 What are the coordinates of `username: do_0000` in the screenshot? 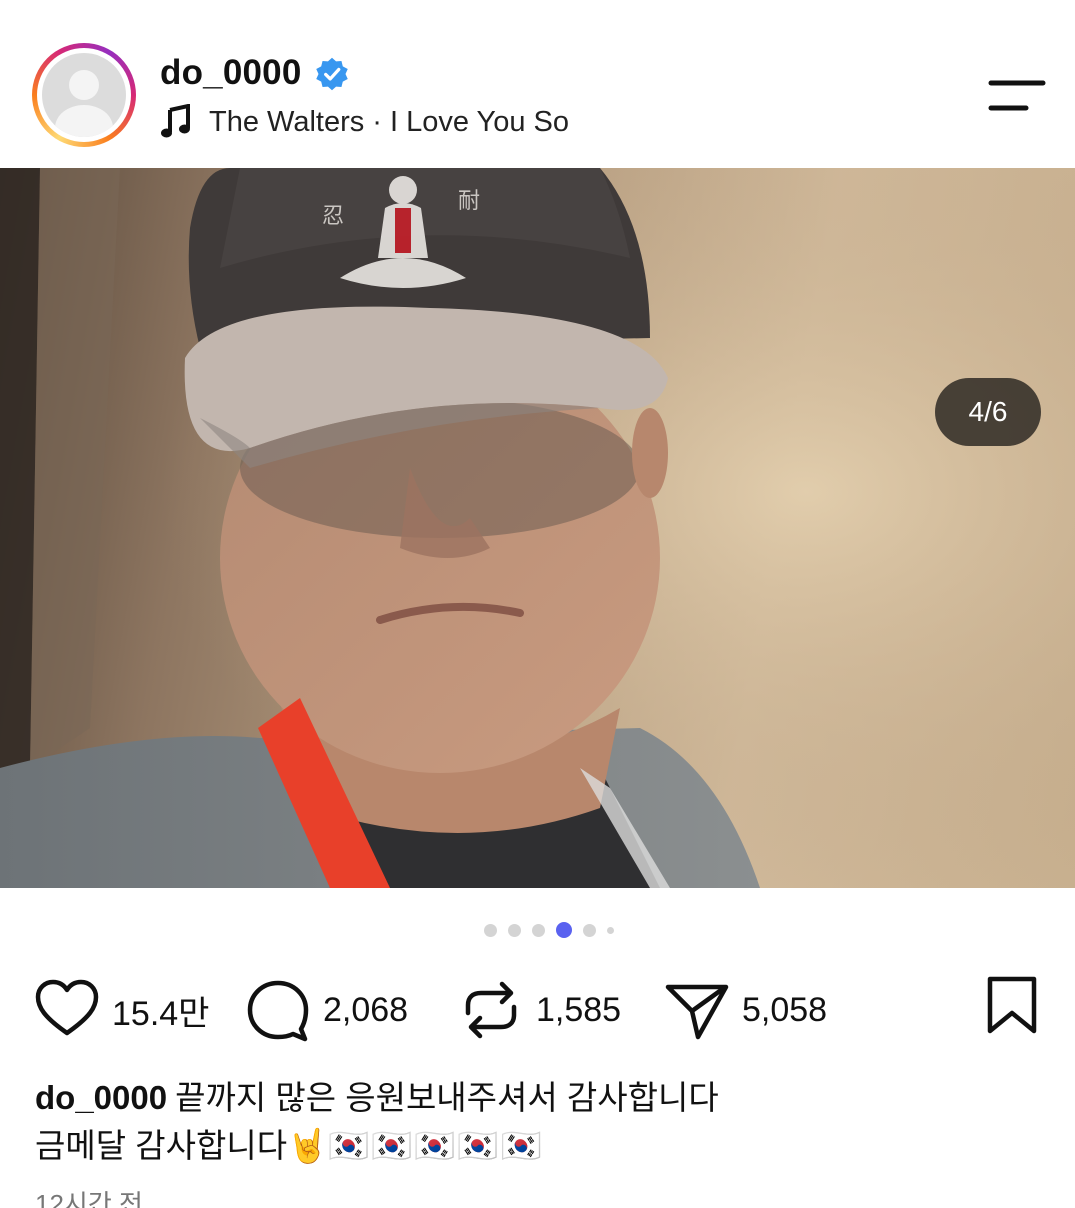 It's located at (231, 73).